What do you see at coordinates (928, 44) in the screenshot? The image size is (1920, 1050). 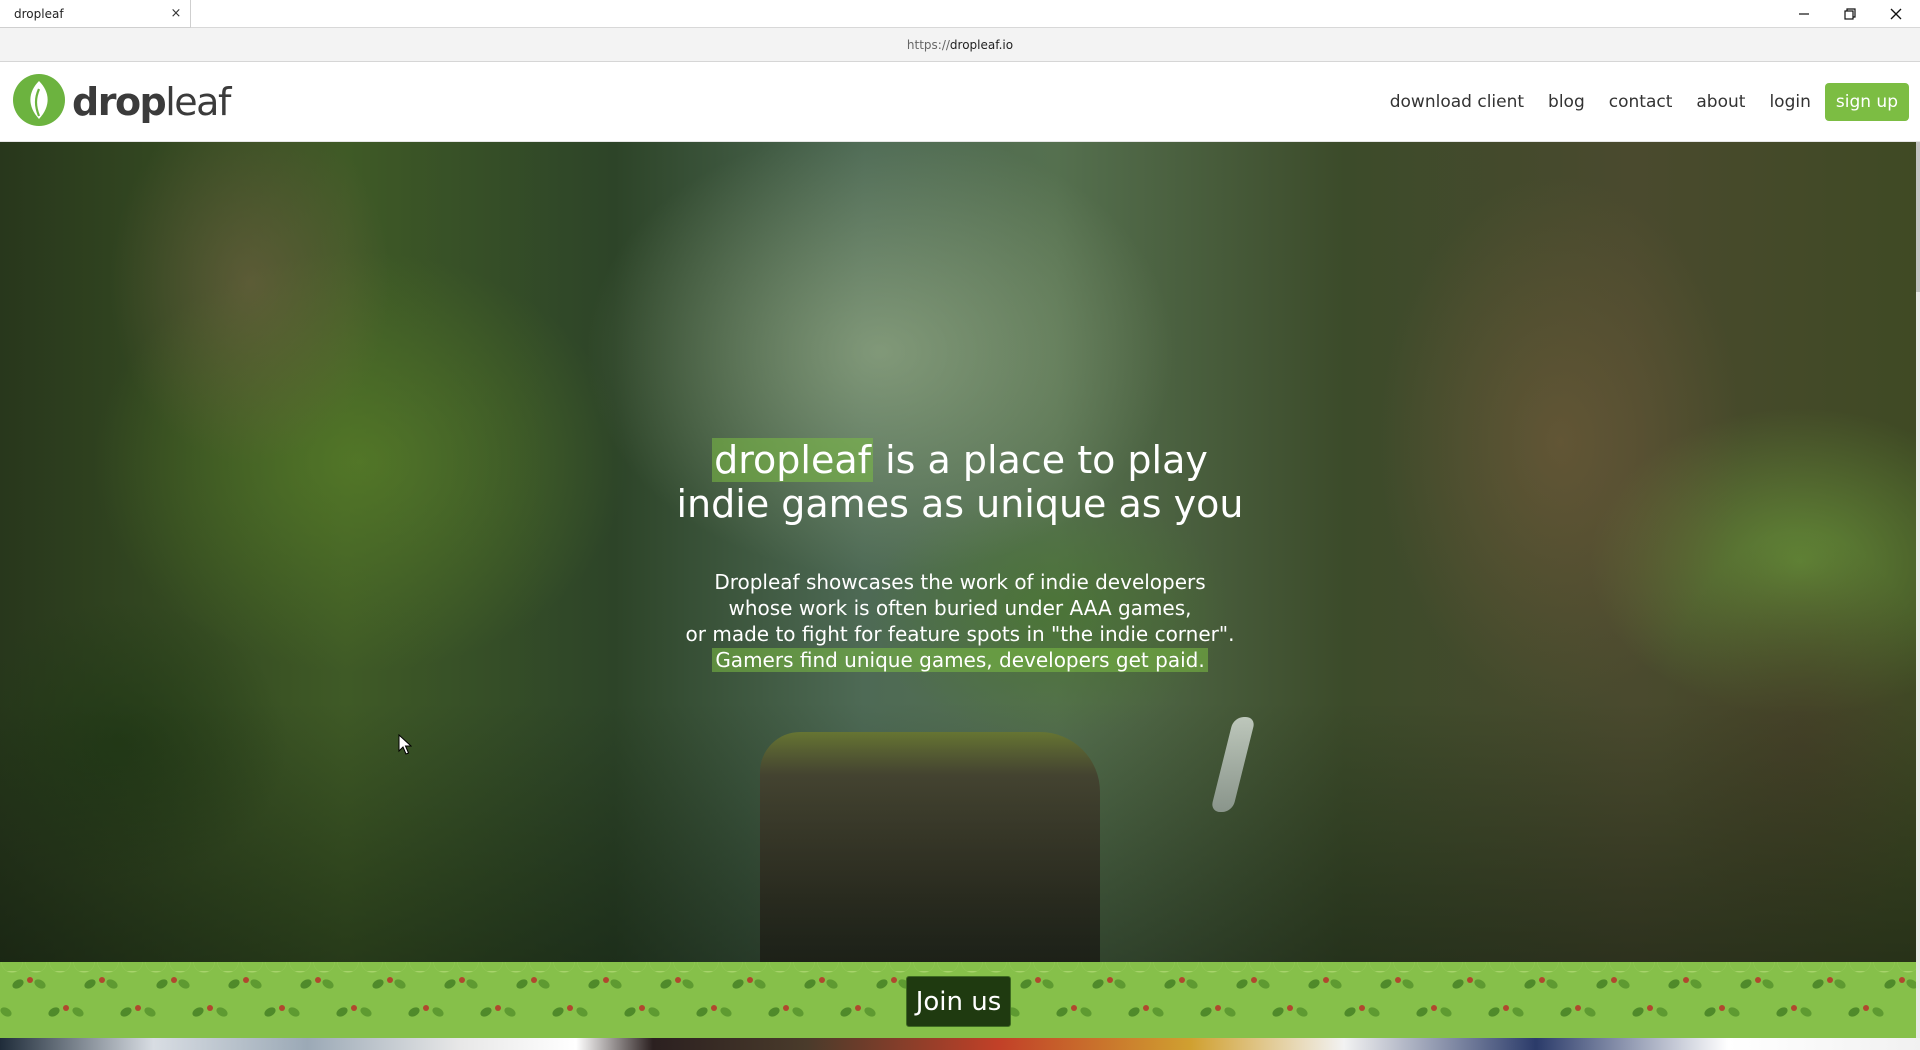 I see `url-prefix: https://` at bounding box center [928, 44].